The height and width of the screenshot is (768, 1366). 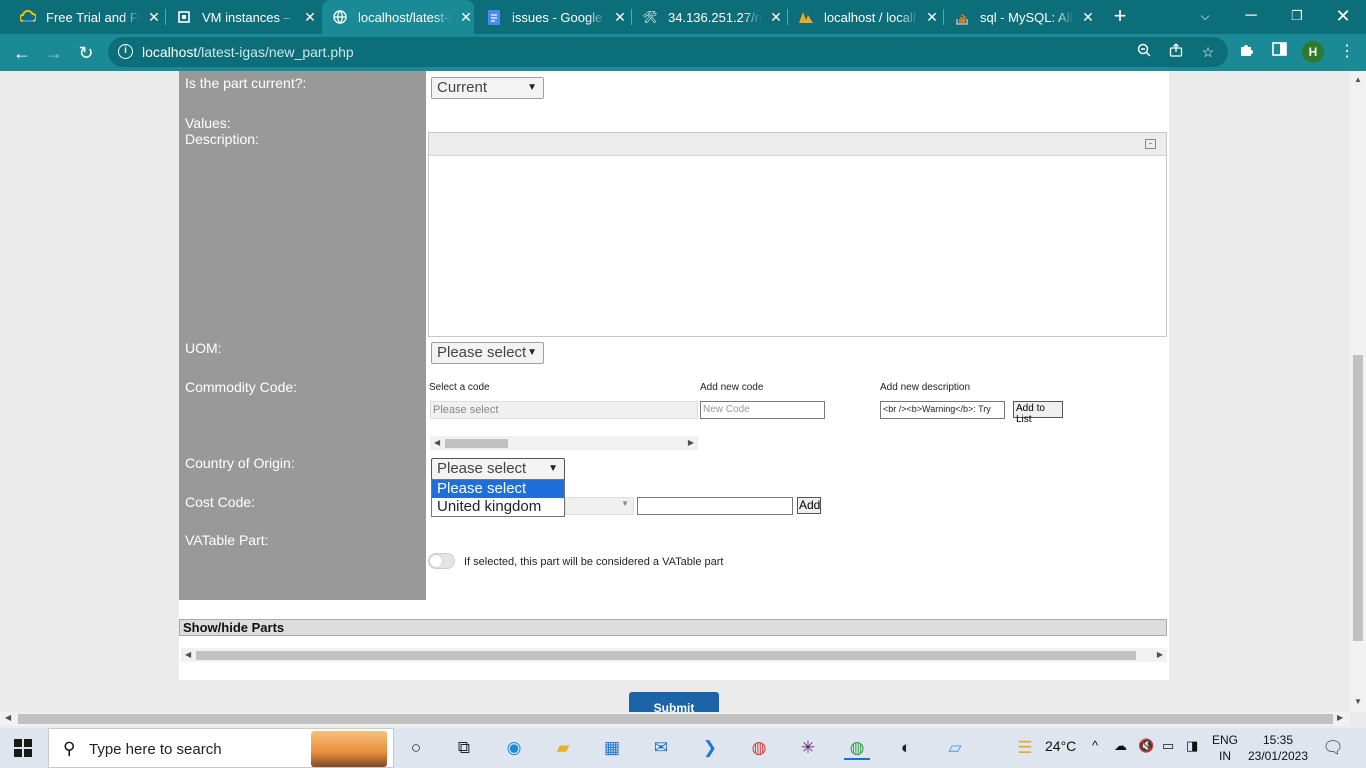 What do you see at coordinates (1313, 52) in the screenshot?
I see `profile-avatar: H` at bounding box center [1313, 52].